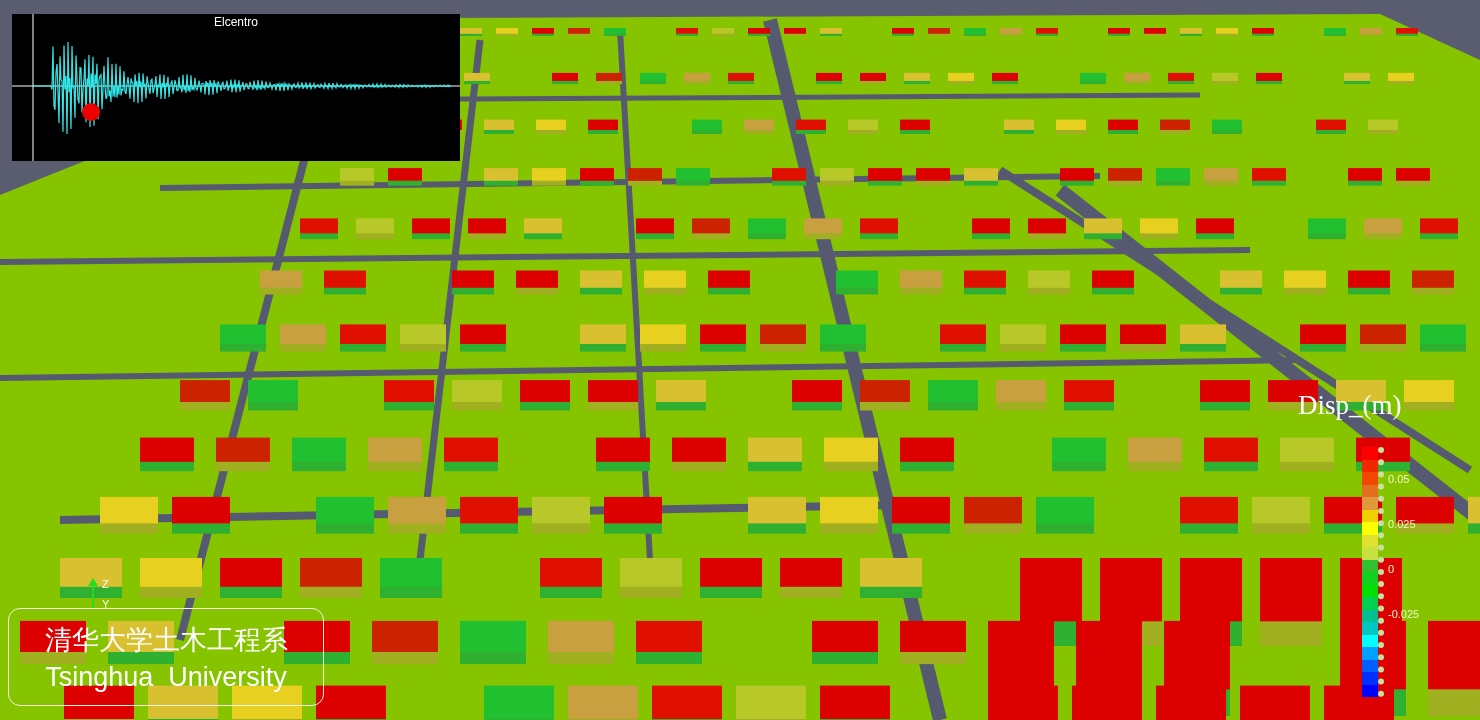 Image resolution: width=1480 pixels, height=720 pixels. What do you see at coordinates (91, 112) in the screenshot?
I see `position-marker` at bounding box center [91, 112].